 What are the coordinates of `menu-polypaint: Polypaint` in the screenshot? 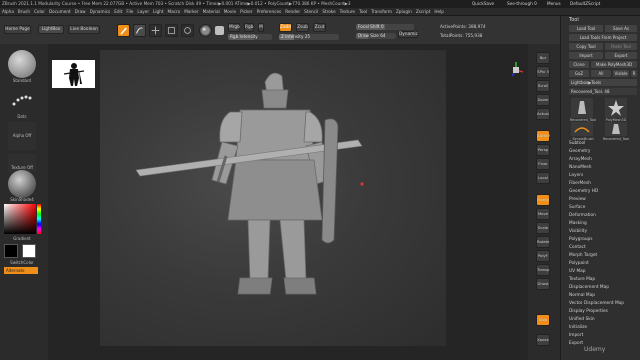 It's located at (604, 264).